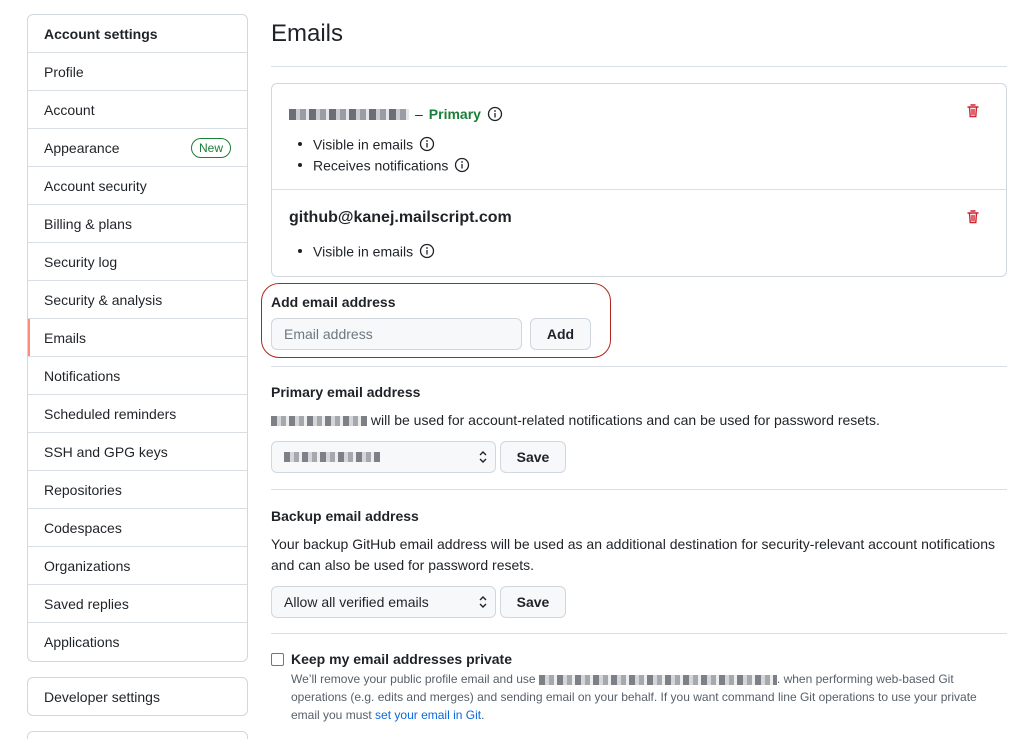  What do you see at coordinates (137, 604) in the screenshot?
I see `sidebar-item-saved-replies: Saved replies` at bounding box center [137, 604].